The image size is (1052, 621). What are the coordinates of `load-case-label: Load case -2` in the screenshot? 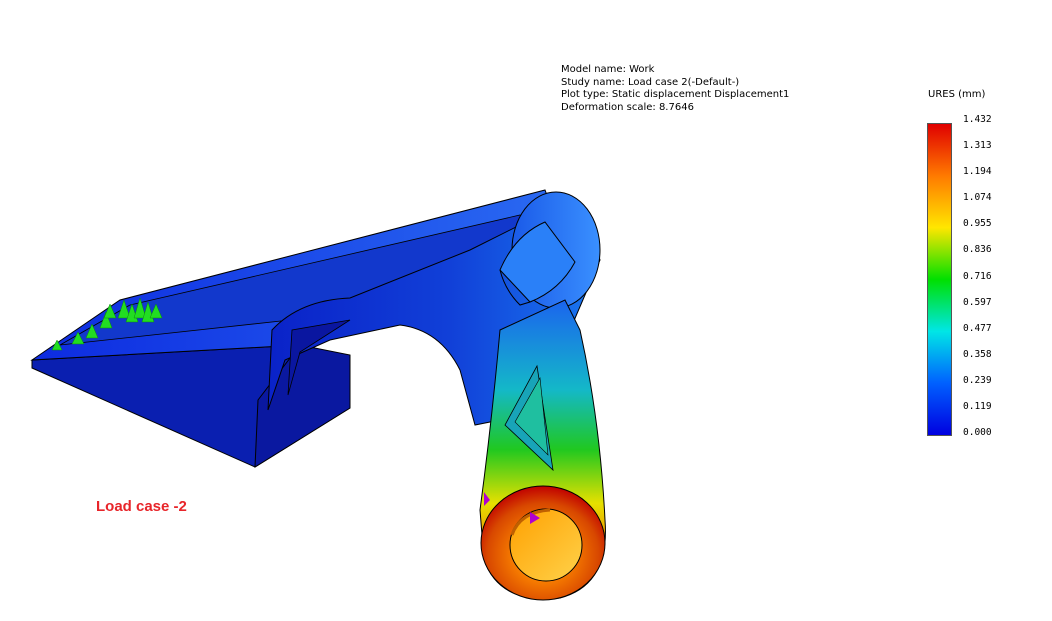 It's located at (141, 506).